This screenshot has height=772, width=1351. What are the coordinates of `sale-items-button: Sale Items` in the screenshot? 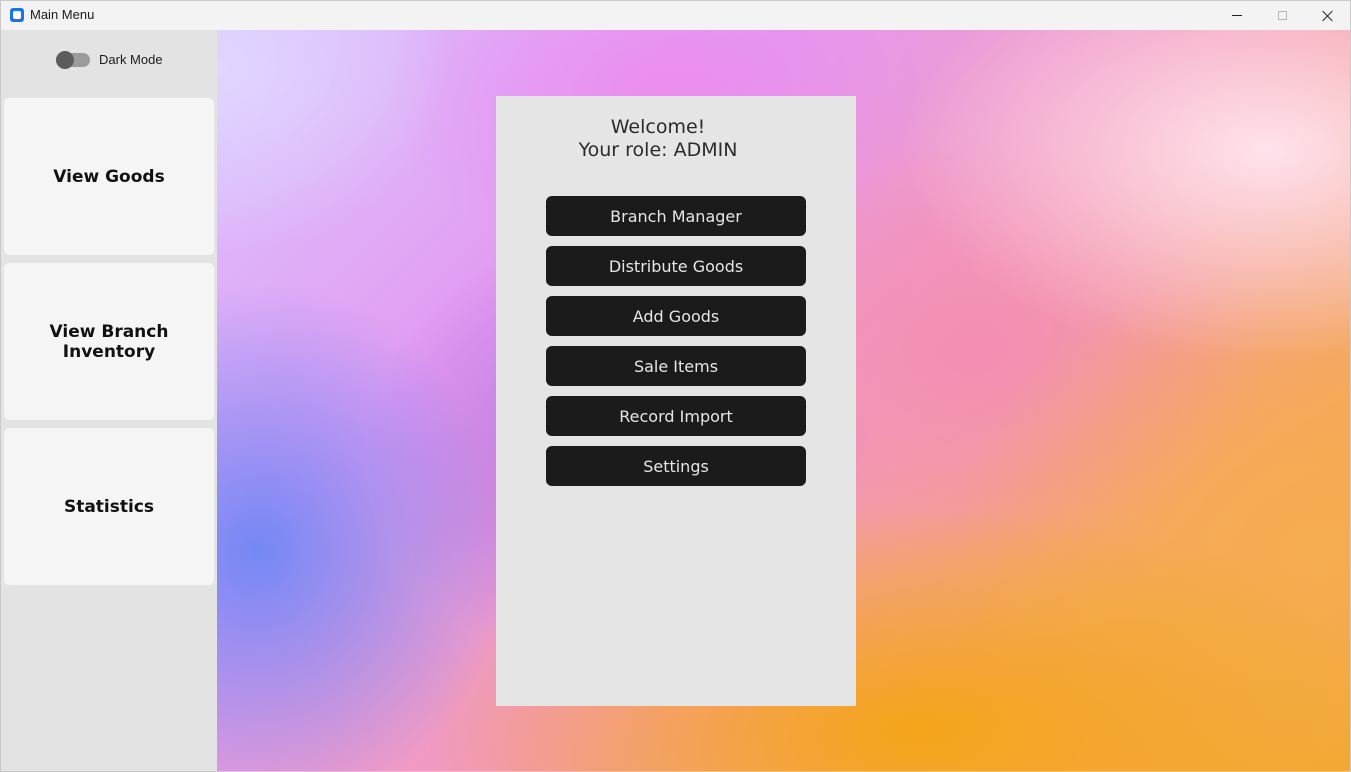 It's located at (676, 366).